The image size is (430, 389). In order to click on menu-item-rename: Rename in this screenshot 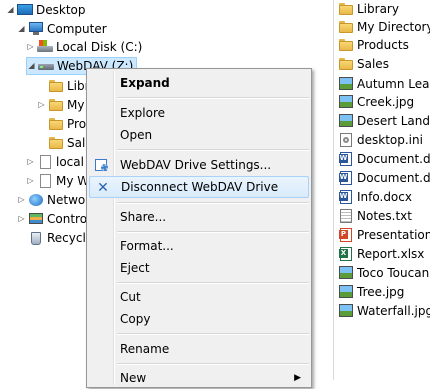, I will do `click(199, 349)`.